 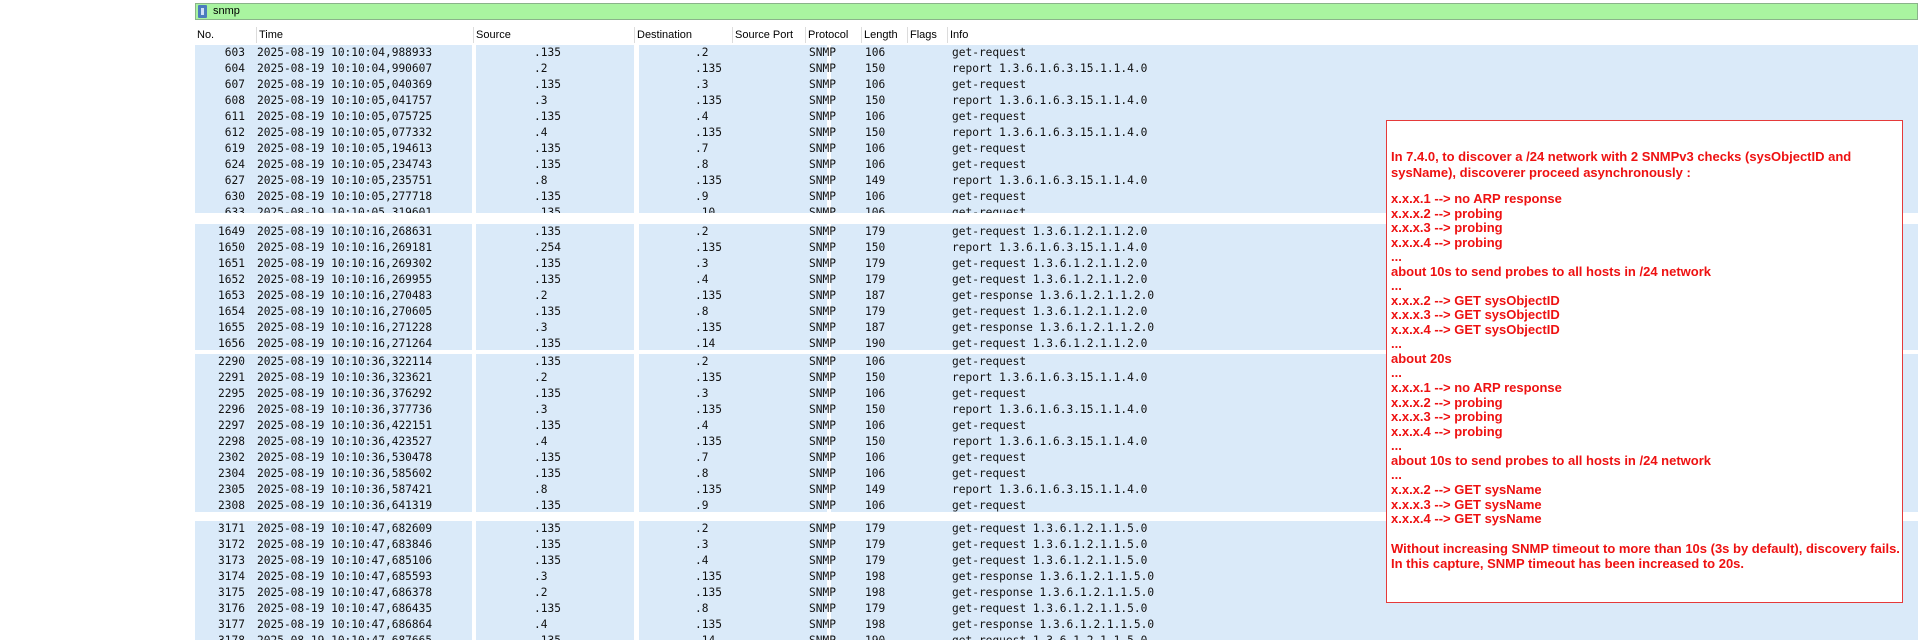 I want to click on column-header-destination: Destination, so click(x=684, y=35).